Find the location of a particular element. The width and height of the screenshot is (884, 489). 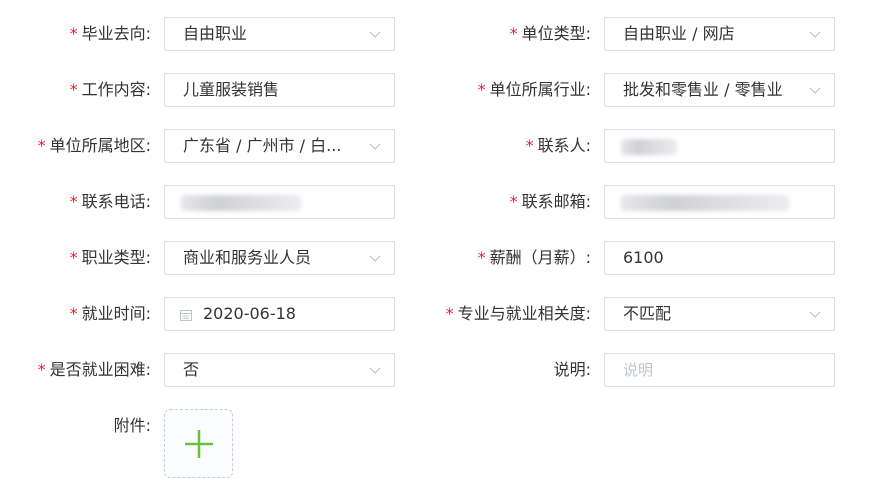

form-row: * 联系电话: * 联系邮箱: is located at coordinates (442, 202).